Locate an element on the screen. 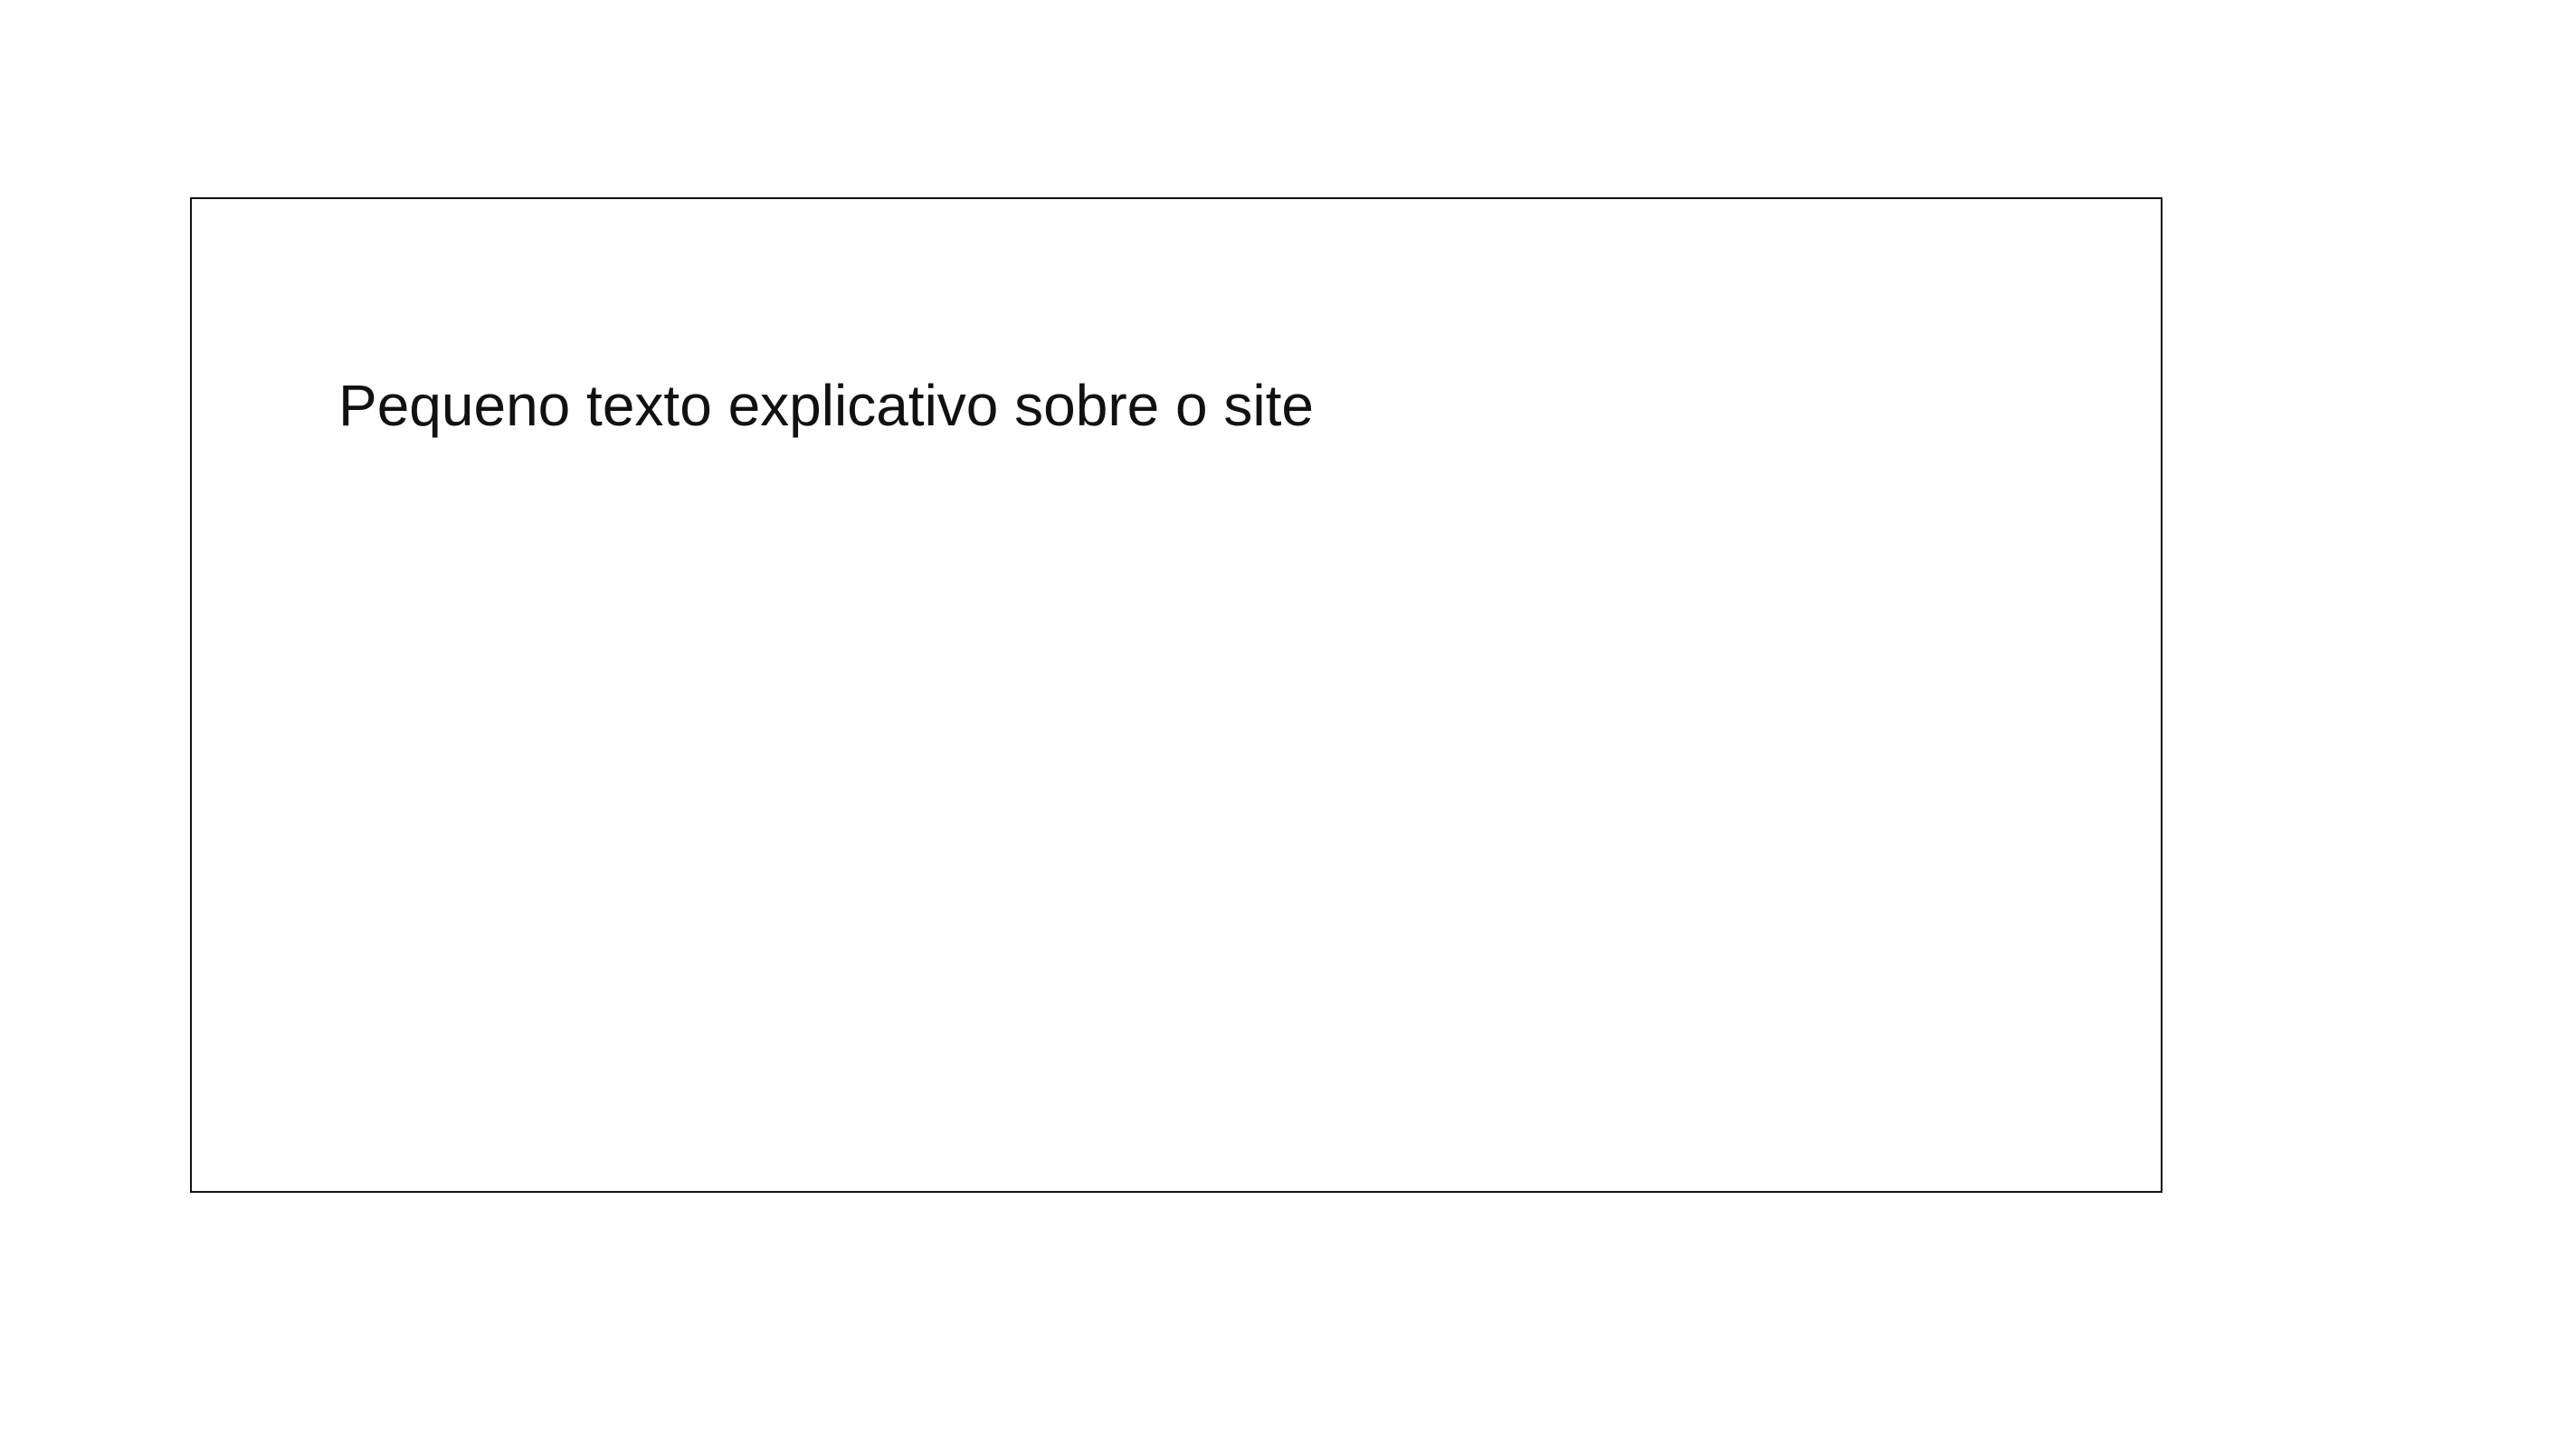 Image resolution: width=2576 pixels, height=1448 pixels. site-intro-text: Pequeno texto explicativo sobre o site is located at coordinates (826, 406).